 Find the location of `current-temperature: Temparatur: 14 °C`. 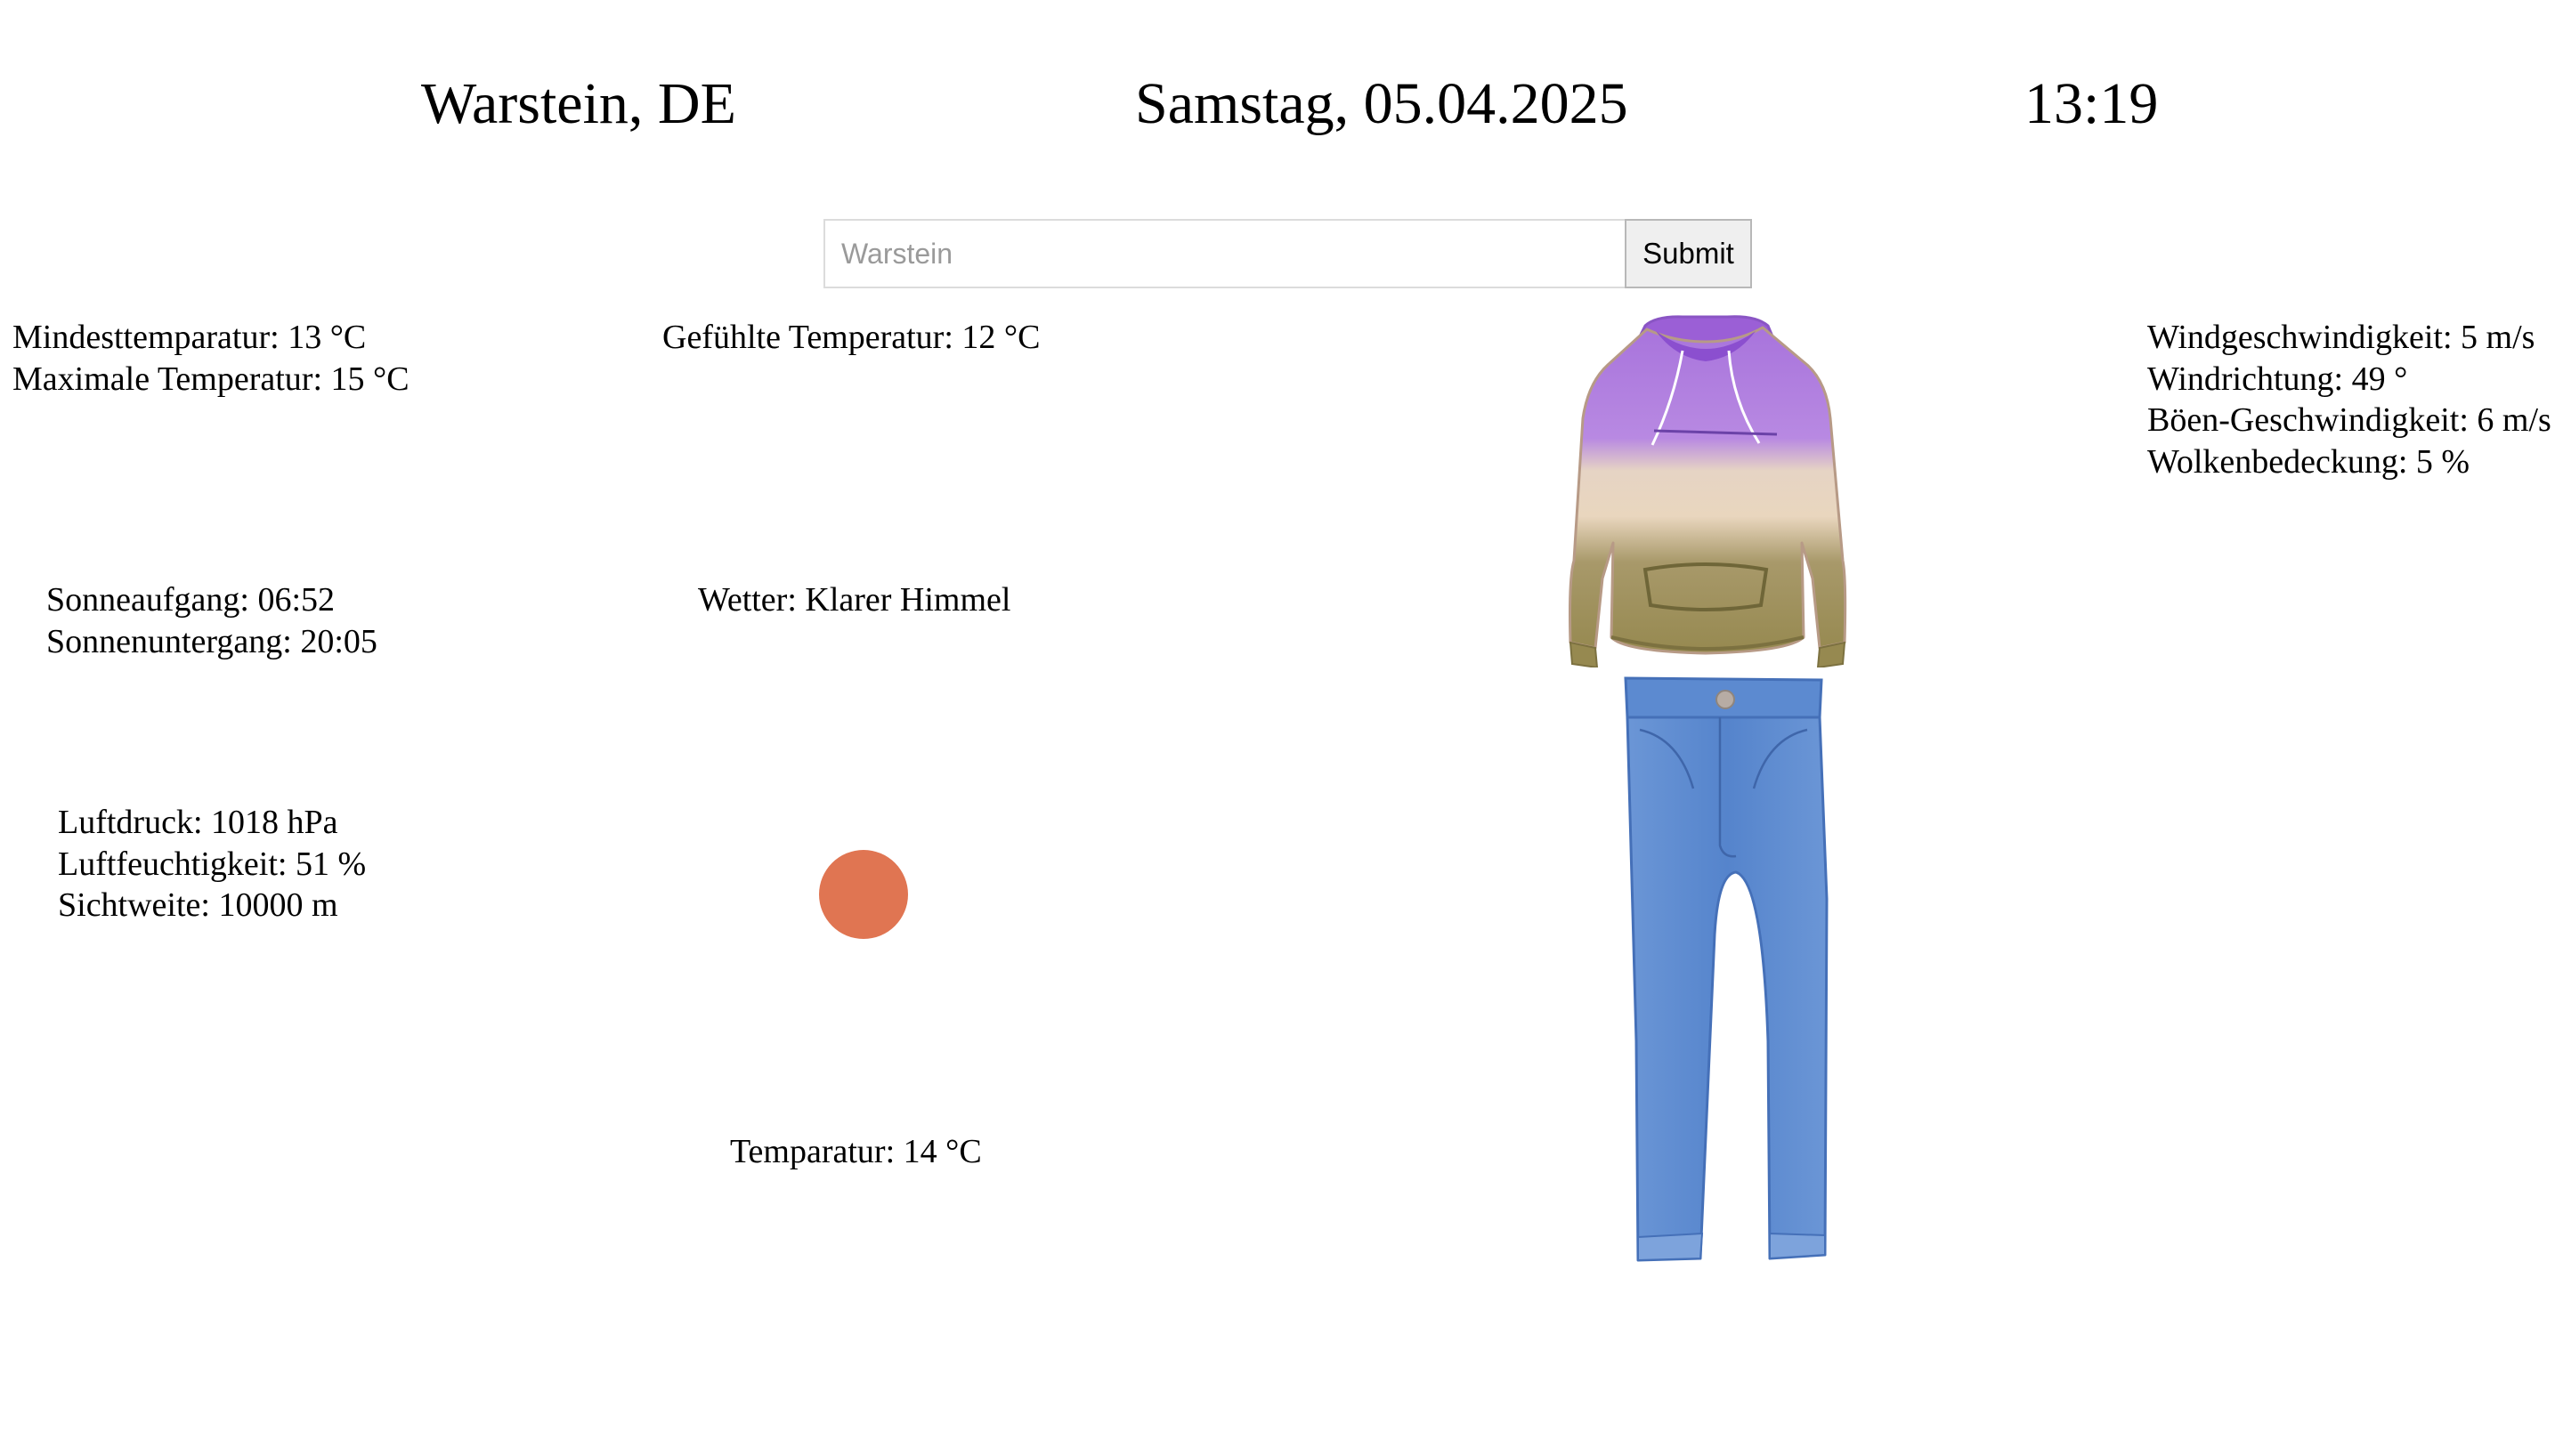

current-temperature: Temparatur: 14 °C is located at coordinates (856, 1151).